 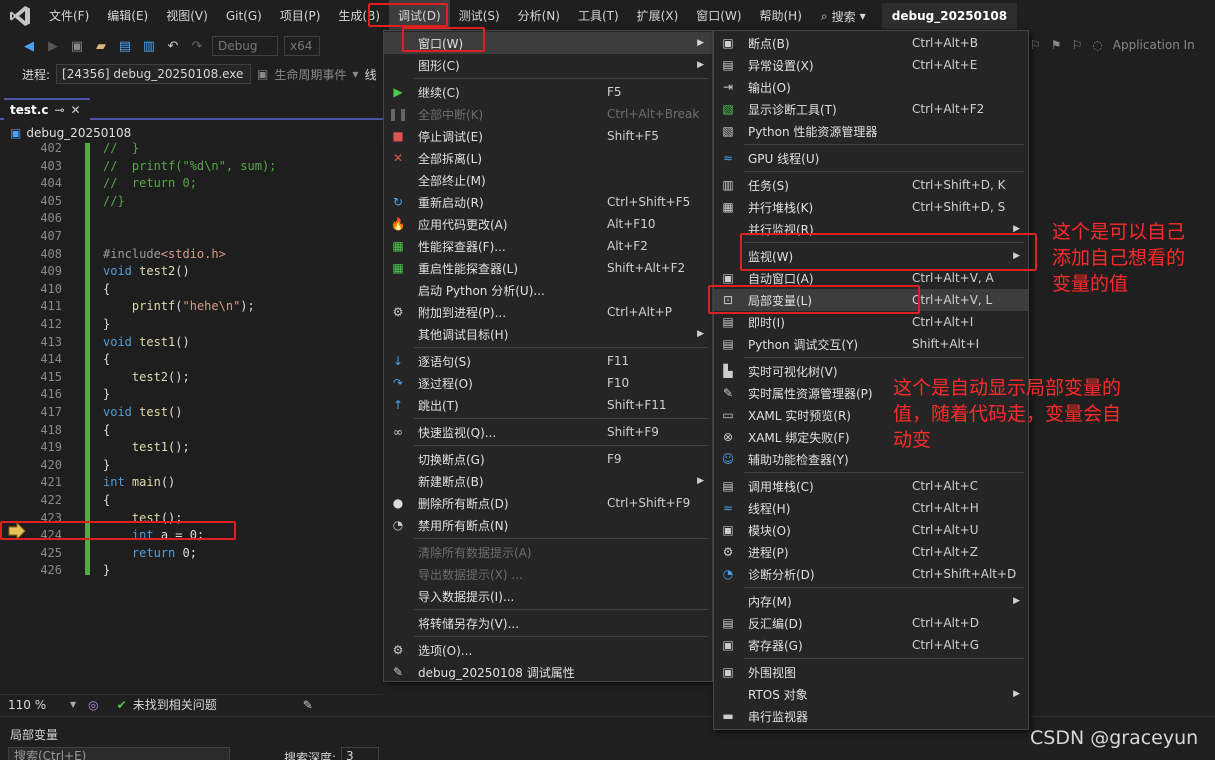 I want to click on platform-select: x64, so click(x=302, y=46).